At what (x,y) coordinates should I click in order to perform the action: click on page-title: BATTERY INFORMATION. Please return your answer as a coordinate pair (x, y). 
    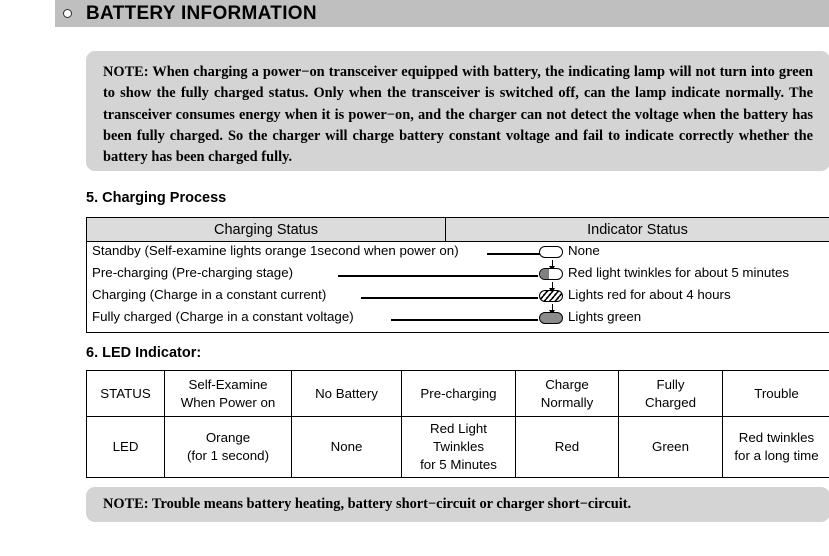
    Looking at the image, I should click on (201, 13).